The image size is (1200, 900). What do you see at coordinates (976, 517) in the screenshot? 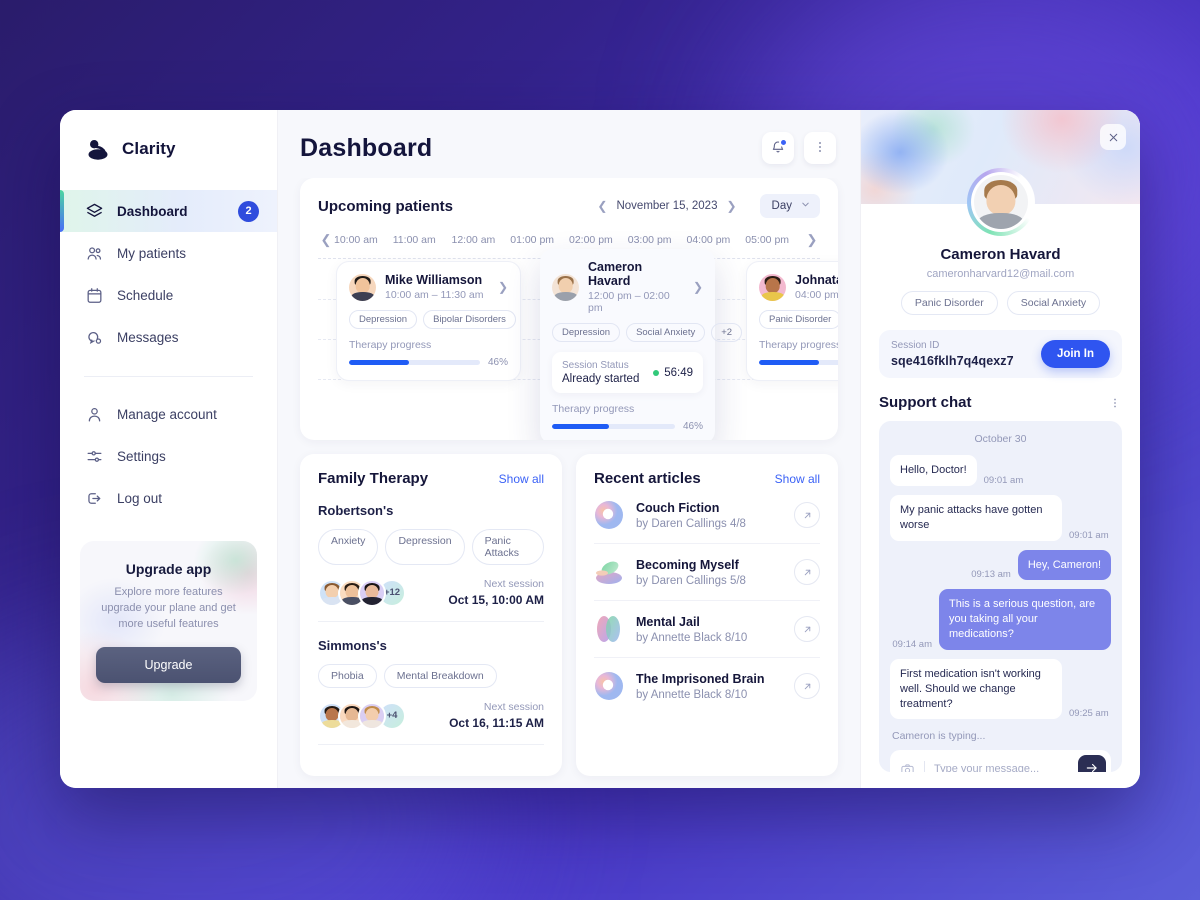
I see `message-bubble: My panic attacks have gotten worse` at bounding box center [976, 517].